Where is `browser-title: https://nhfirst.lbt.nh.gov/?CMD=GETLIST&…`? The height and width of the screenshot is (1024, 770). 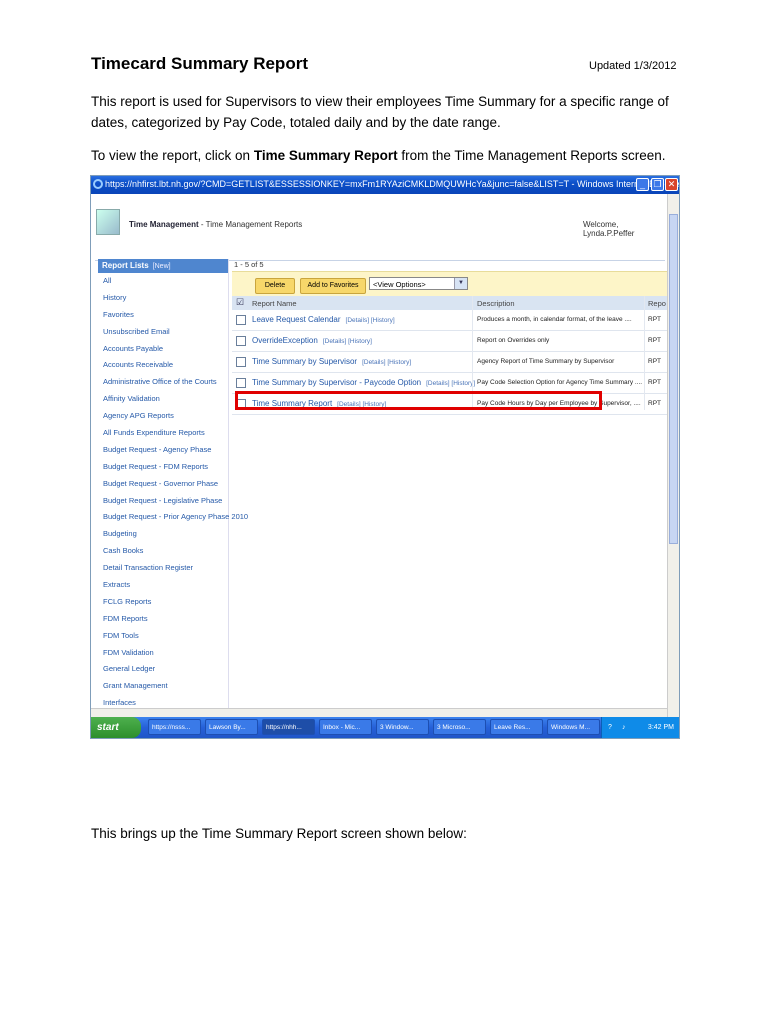
browser-title: https://nhfirst.lbt.nh.gov/?CMD=GETLIST&… is located at coordinates (392, 184).